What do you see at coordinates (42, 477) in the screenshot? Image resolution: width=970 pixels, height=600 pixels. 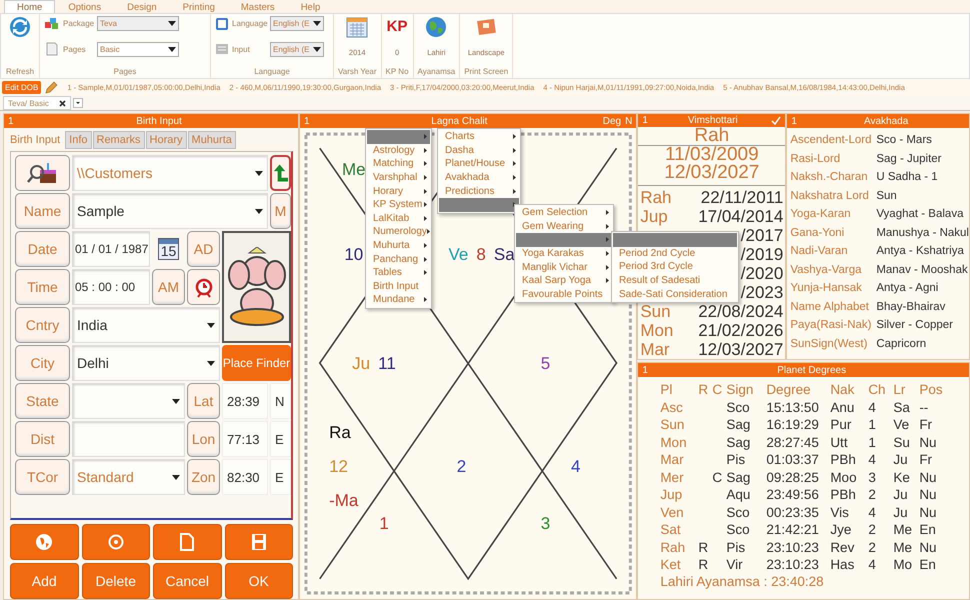 I see `field-label-button: TCor` at bounding box center [42, 477].